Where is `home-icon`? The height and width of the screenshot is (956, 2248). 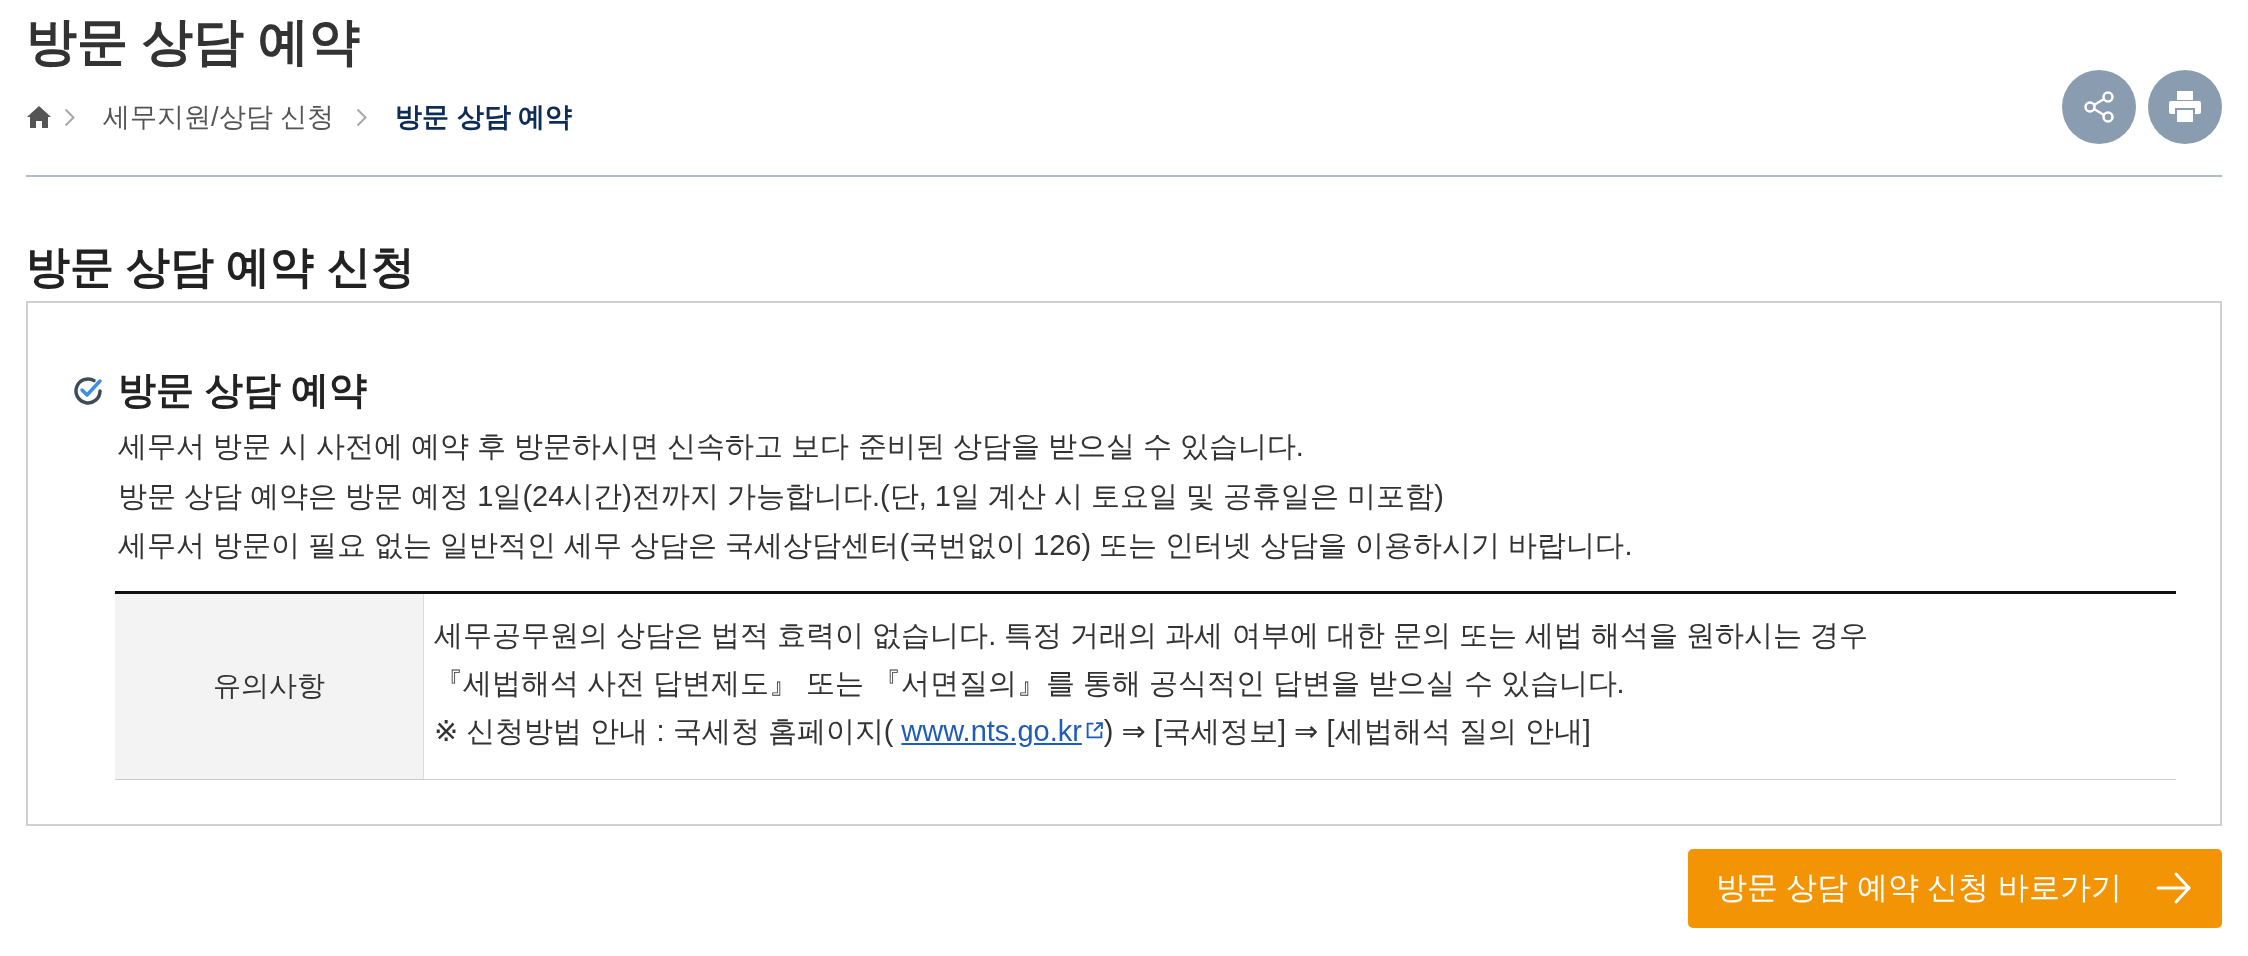 home-icon is located at coordinates (39, 117).